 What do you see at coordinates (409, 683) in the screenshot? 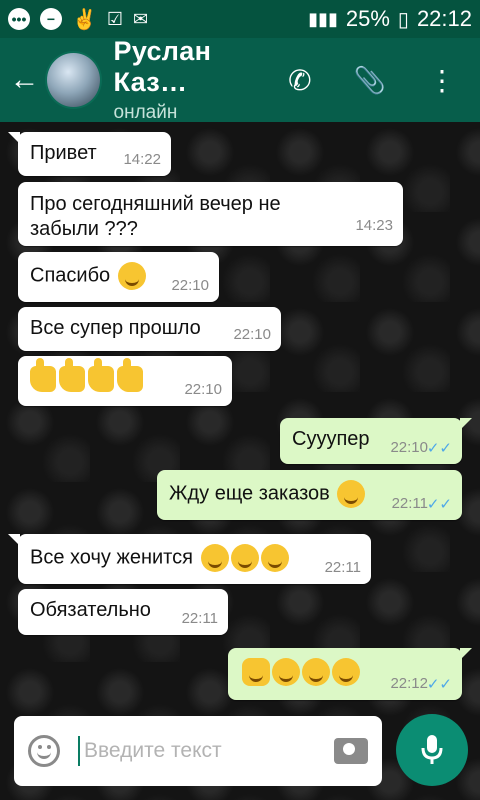
I see `message-time: 22:12` at bounding box center [409, 683].